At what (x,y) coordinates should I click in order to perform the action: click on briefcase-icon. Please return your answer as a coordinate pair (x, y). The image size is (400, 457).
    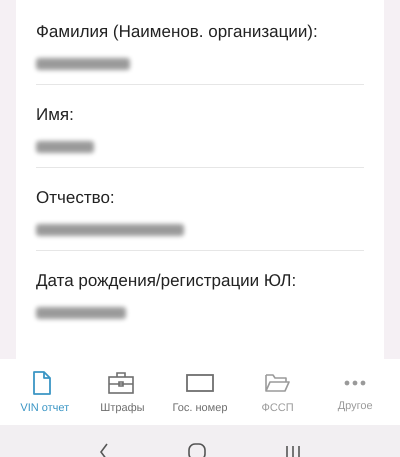
    Looking at the image, I should click on (122, 383).